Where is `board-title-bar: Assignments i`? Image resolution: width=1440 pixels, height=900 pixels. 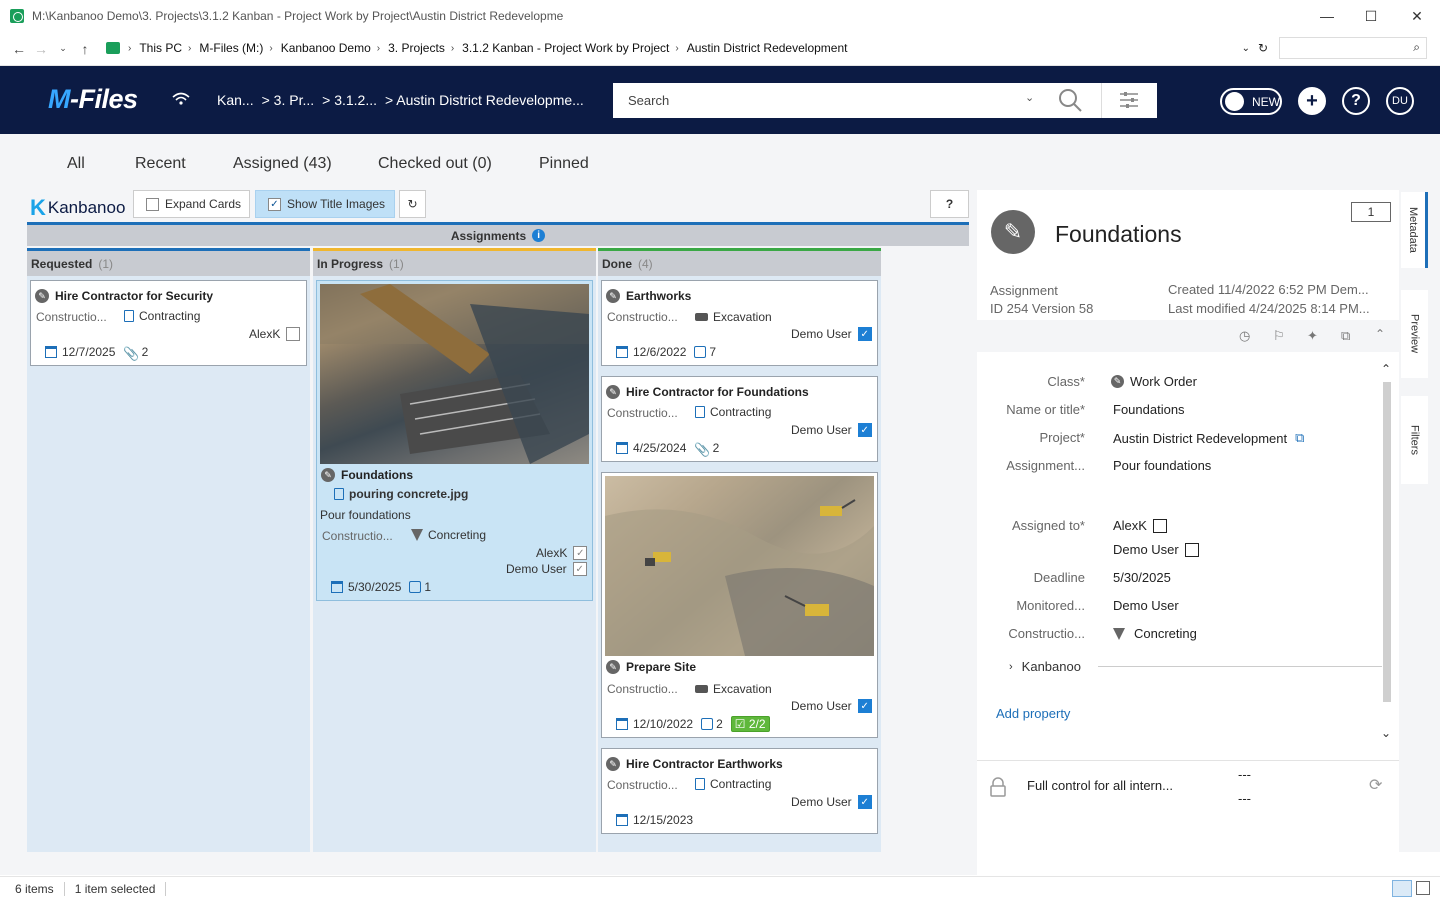 board-title-bar: Assignments i is located at coordinates (498, 234).